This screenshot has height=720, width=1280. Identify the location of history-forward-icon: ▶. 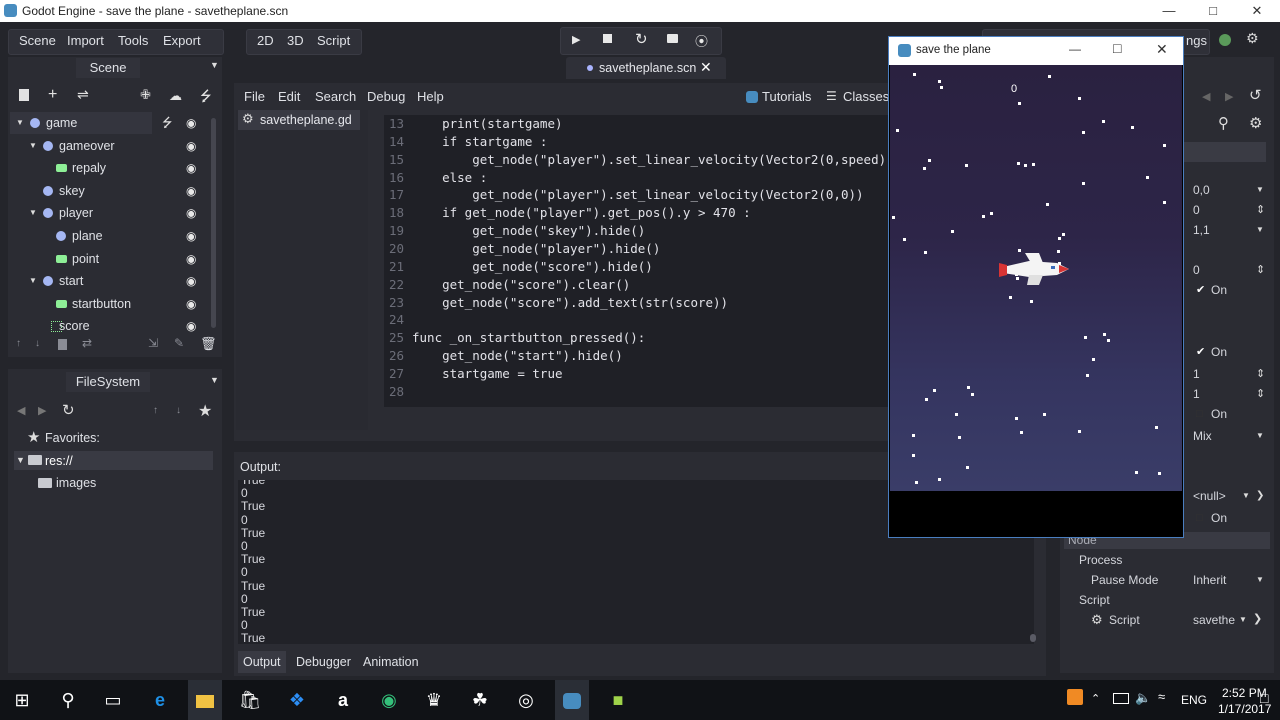
(1229, 96).